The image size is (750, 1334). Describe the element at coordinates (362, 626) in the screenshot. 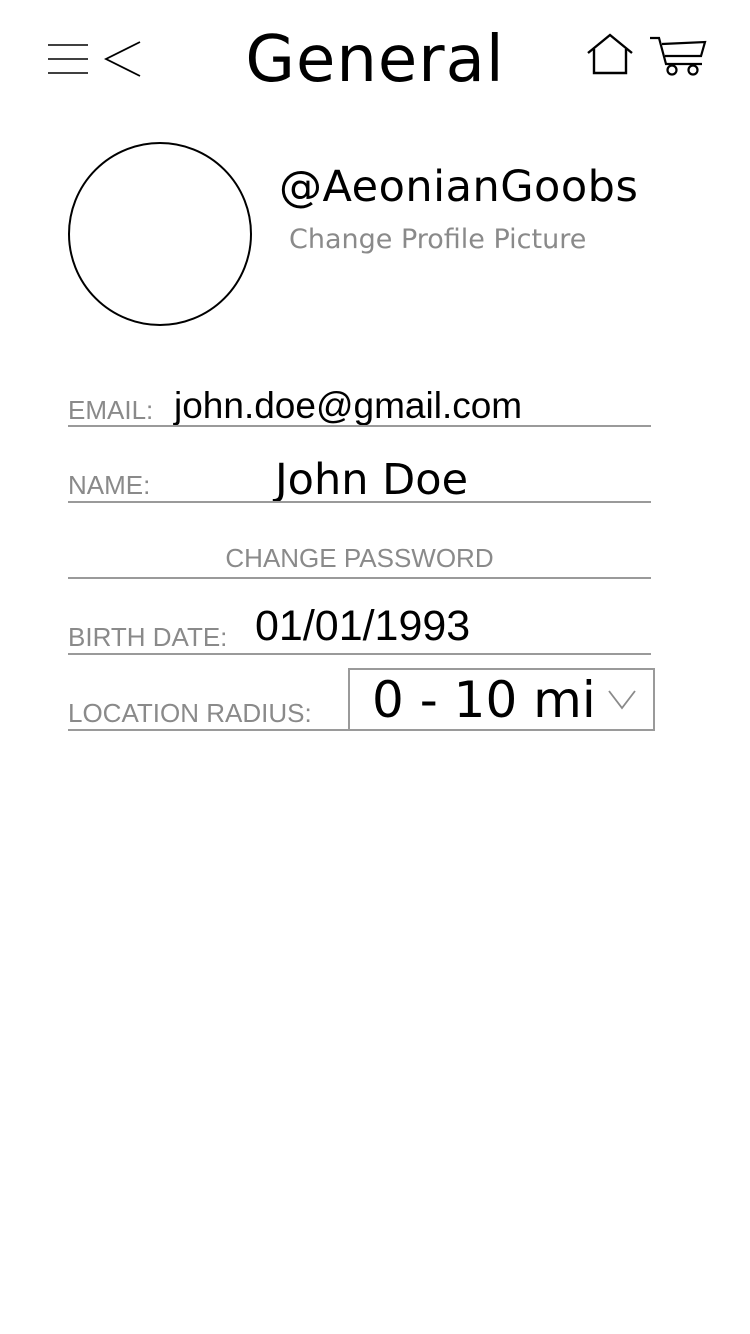

I see `birth-date-field: 01/01/1993` at that location.